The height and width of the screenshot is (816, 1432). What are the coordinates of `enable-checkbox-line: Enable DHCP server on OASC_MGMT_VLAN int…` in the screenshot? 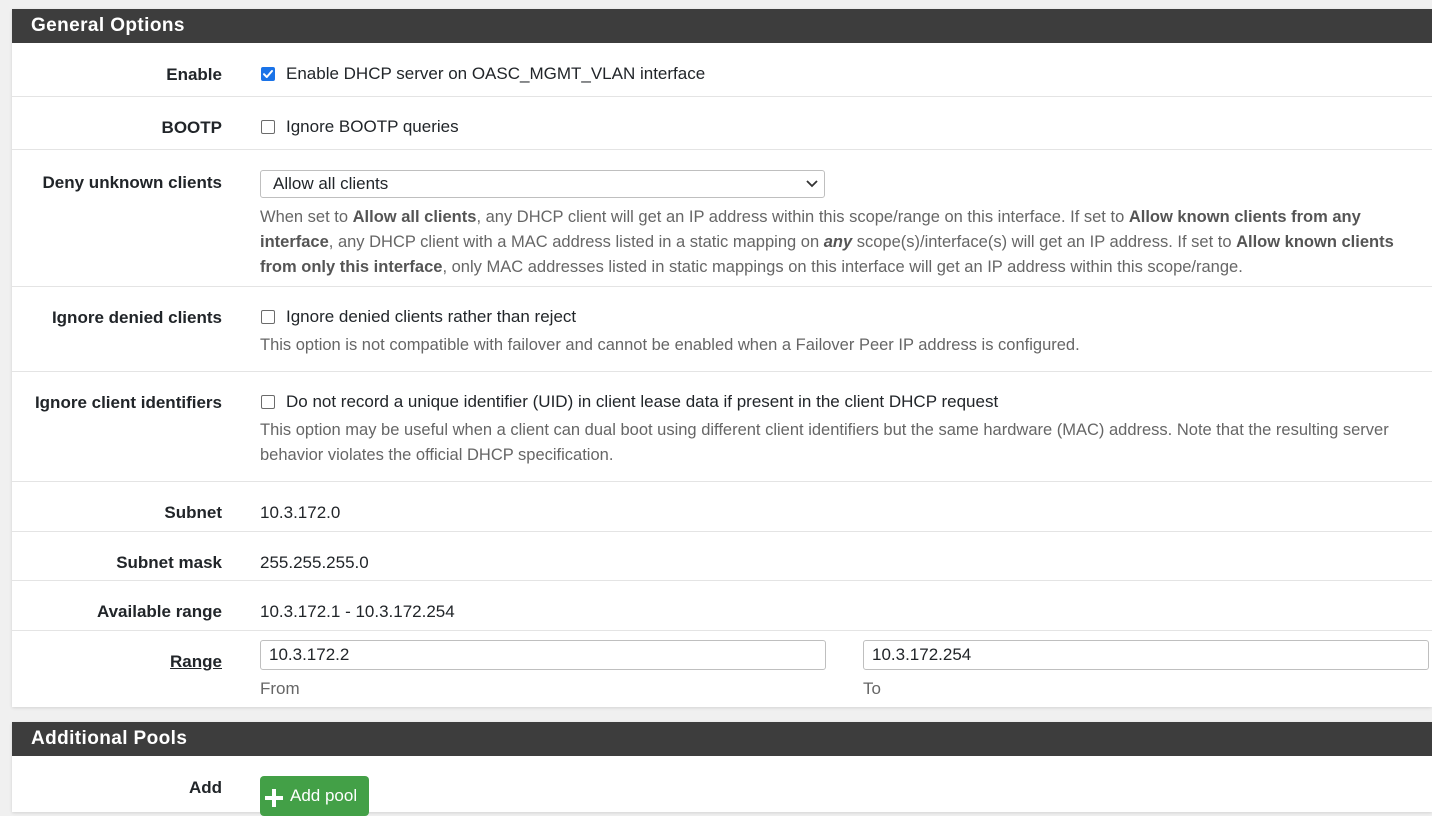 It's located at (840, 74).